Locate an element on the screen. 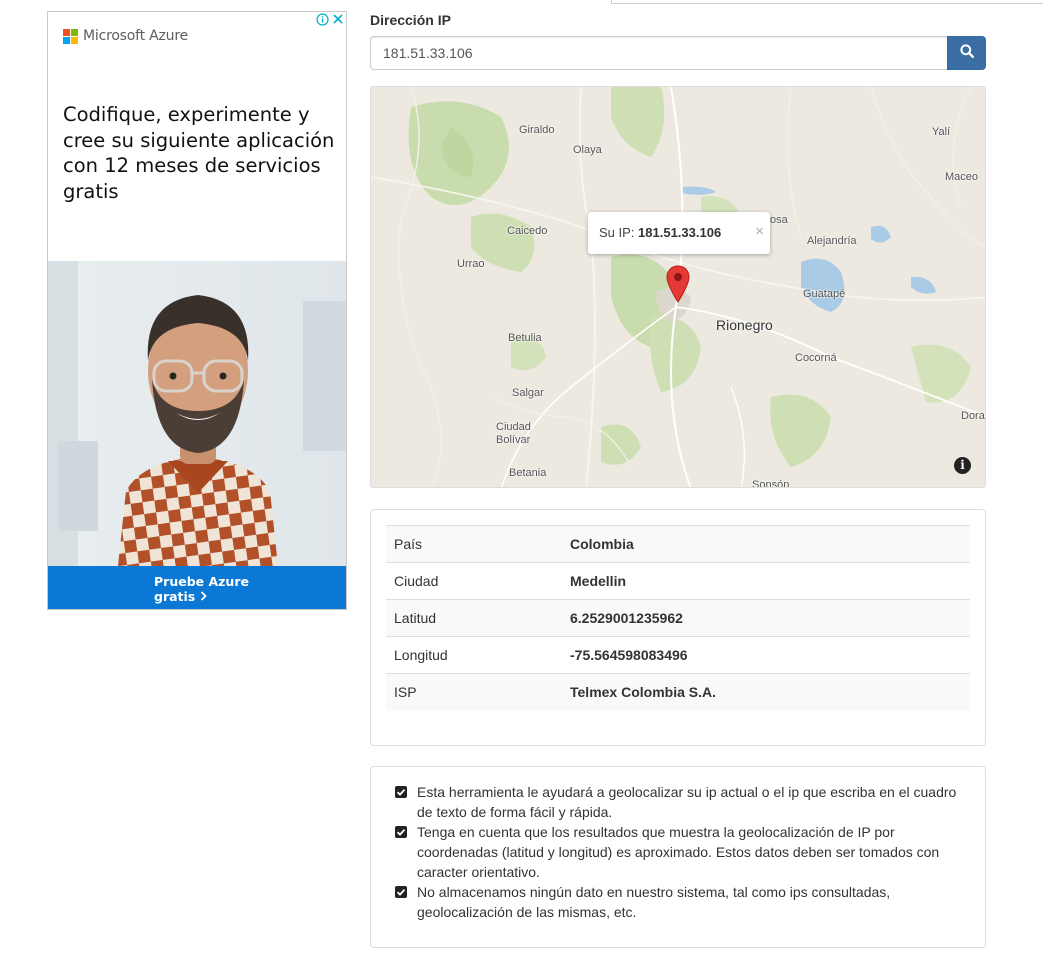 This screenshot has height=975, width=1043. ip-search is located at coordinates (678, 53).